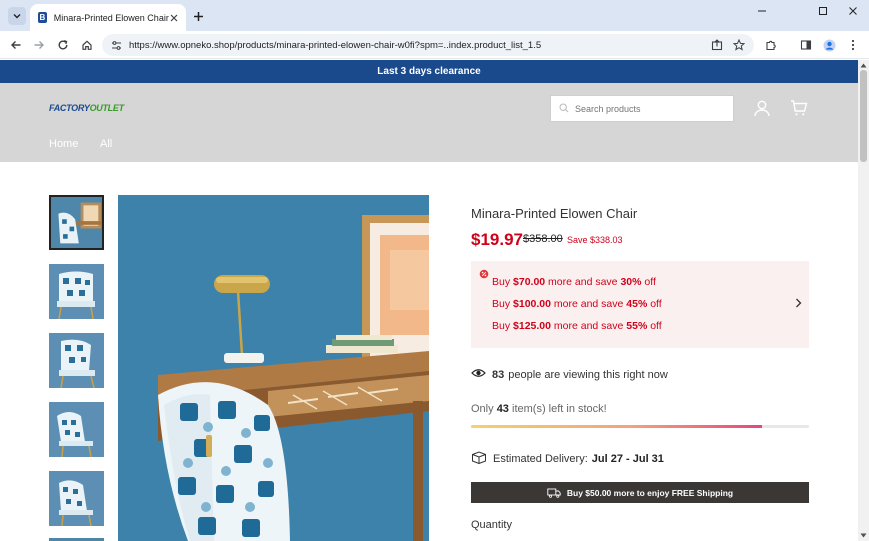  What do you see at coordinates (823, 11) in the screenshot?
I see `maximize-window-icon` at bounding box center [823, 11].